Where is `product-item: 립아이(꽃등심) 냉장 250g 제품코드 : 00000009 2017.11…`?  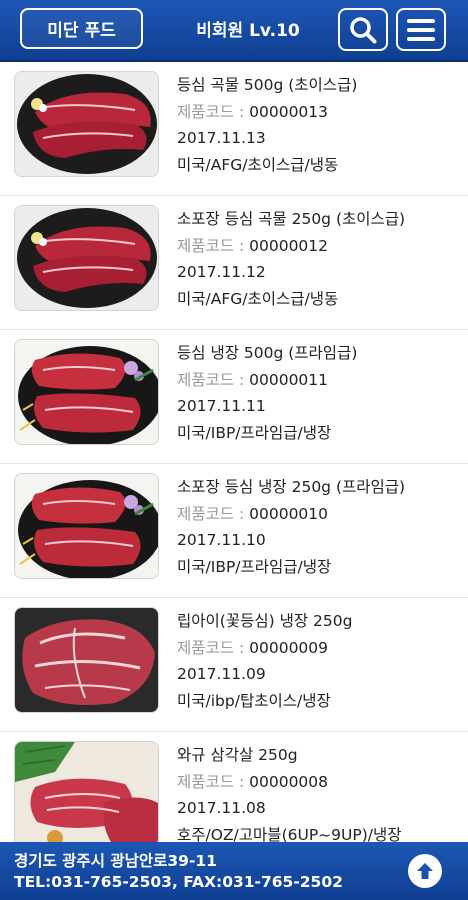
product-item: 립아이(꽃등심) 냉장 250g 제품코드 : 00000009 2017.11… is located at coordinates (234, 665).